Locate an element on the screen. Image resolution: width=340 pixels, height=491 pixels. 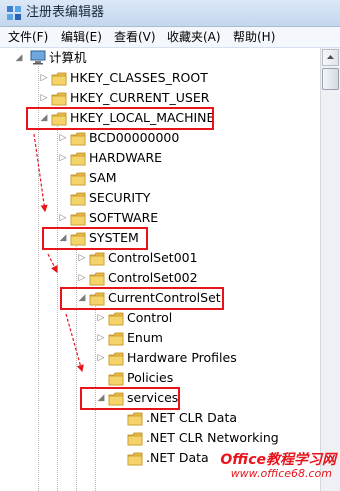
watermark: Office教程学习网 www.office68.com is located at coordinates (261, 467).